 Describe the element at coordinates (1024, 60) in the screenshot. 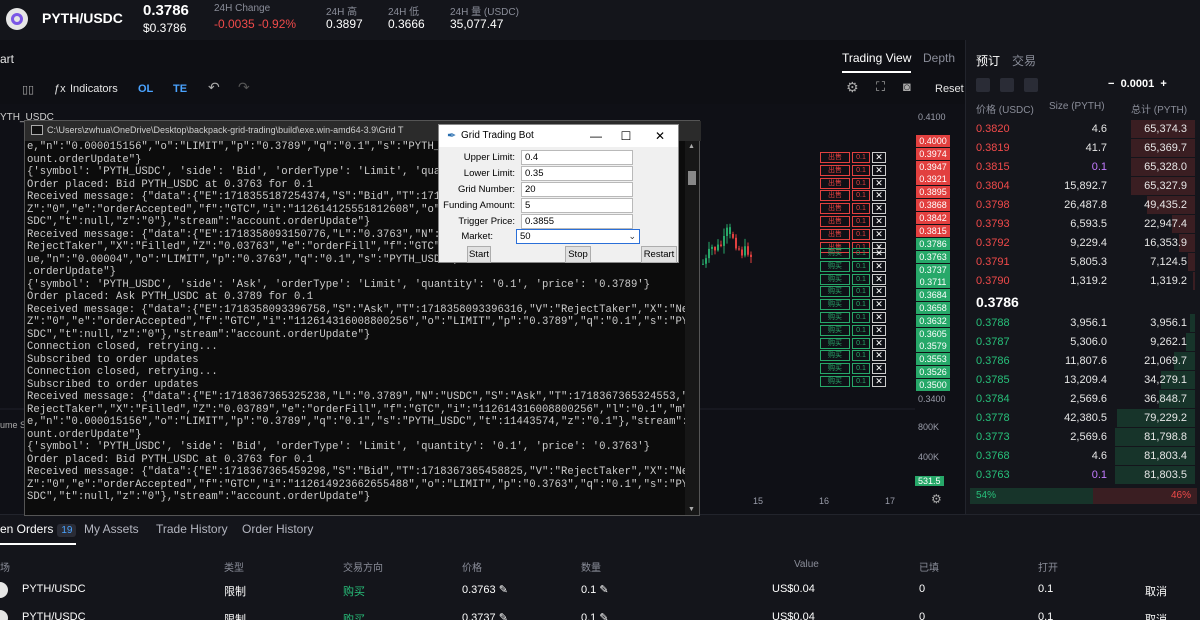

I see `tab-trades: 交易` at that location.